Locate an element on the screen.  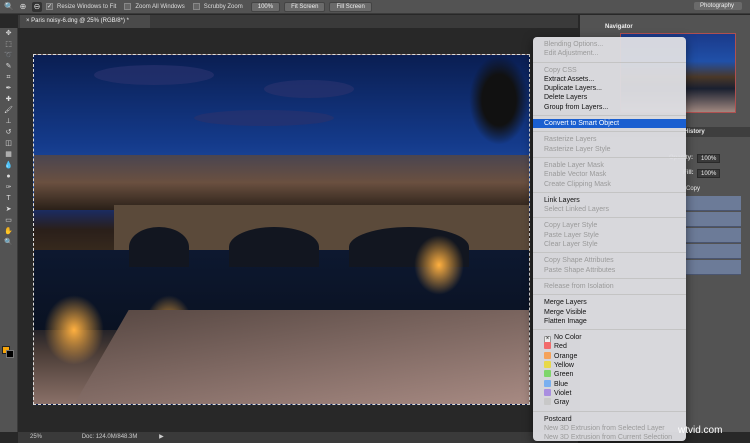
workspace-select: Photography is located at coordinates (718, 6).